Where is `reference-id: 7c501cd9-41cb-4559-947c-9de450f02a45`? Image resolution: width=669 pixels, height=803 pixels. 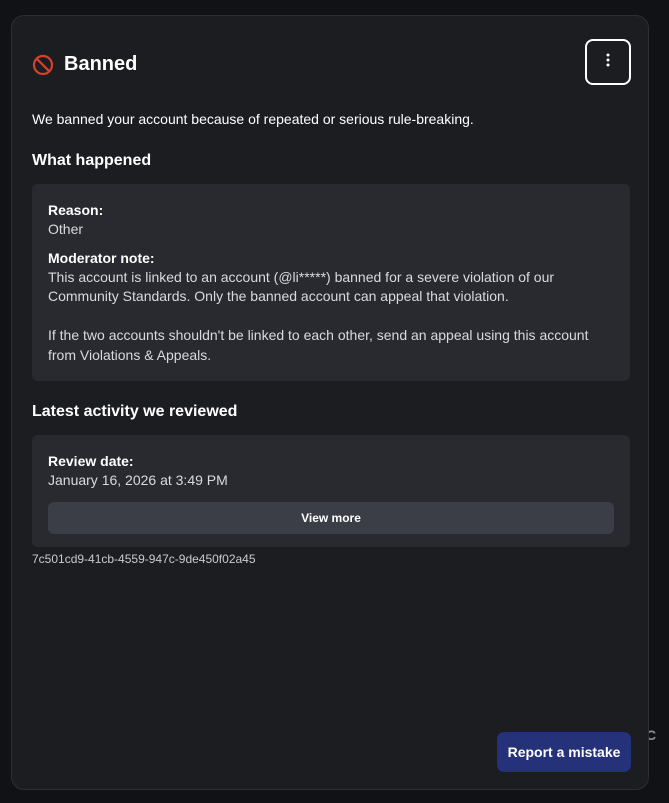 reference-id: 7c501cd9-41cb-4559-947c-9de450f02a45 is located at coordinates (144, 559).